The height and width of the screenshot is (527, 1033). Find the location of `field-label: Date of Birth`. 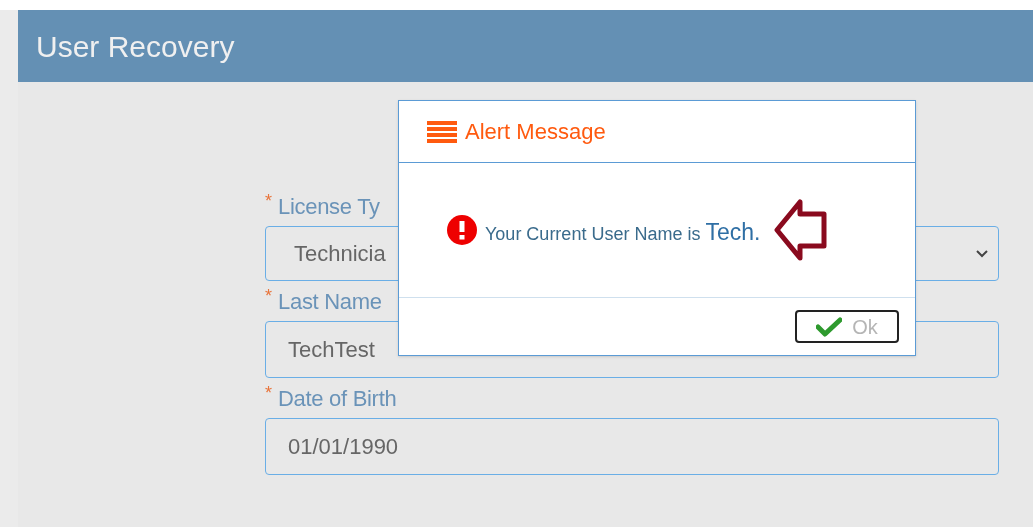

field-label: Date of Birth is located at coordinates (337, 399).